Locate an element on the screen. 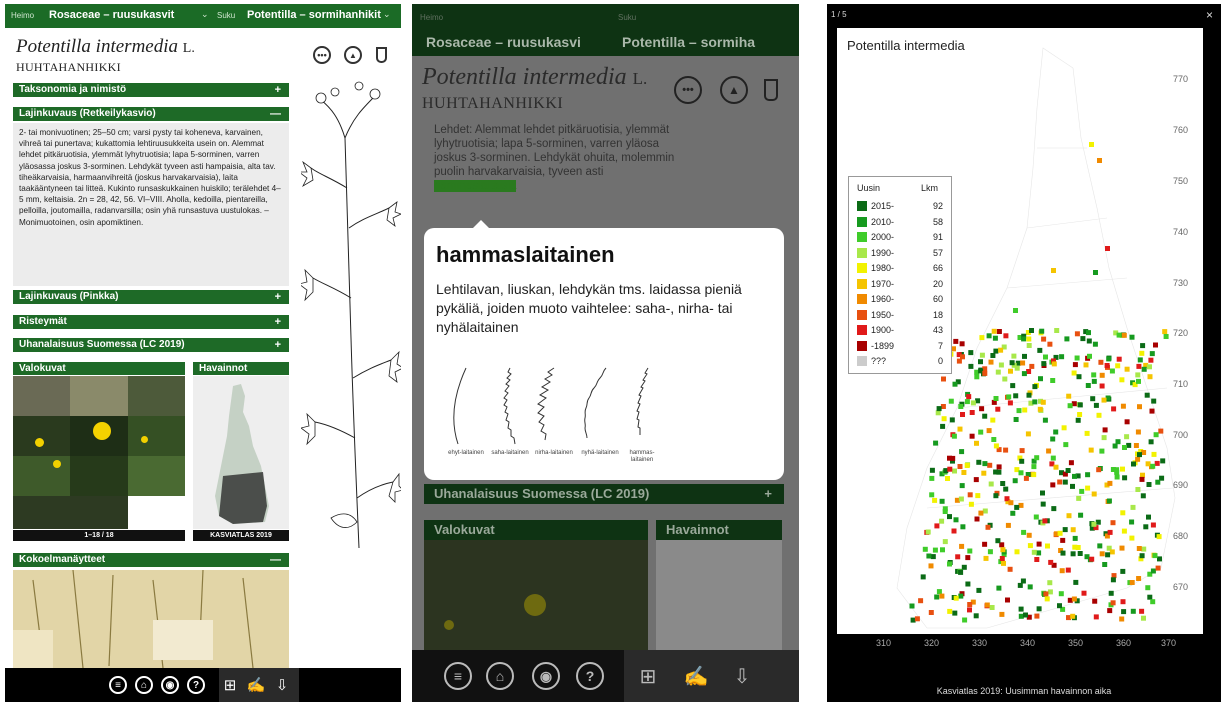 This screenshot has height=702, width=1221. highlighted-term: hammaslaitaisia is located at coordinates (475, 186).